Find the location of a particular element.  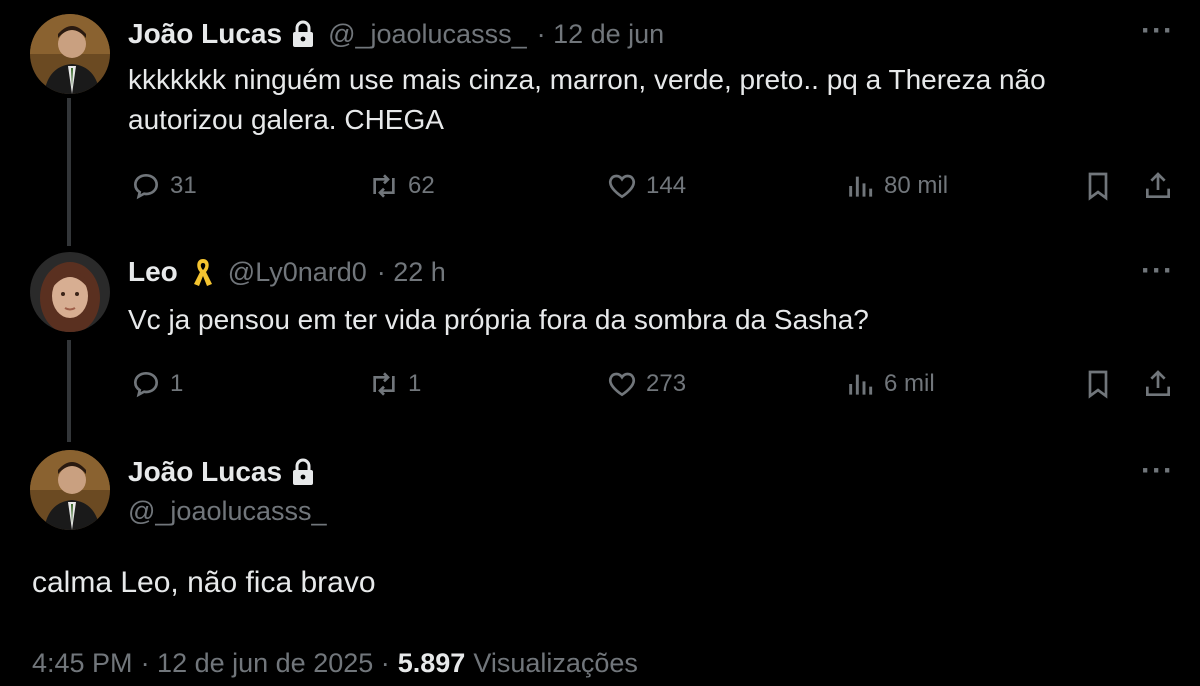

tweet2-views-button: 6 mil is located at coordinates (889, 384).